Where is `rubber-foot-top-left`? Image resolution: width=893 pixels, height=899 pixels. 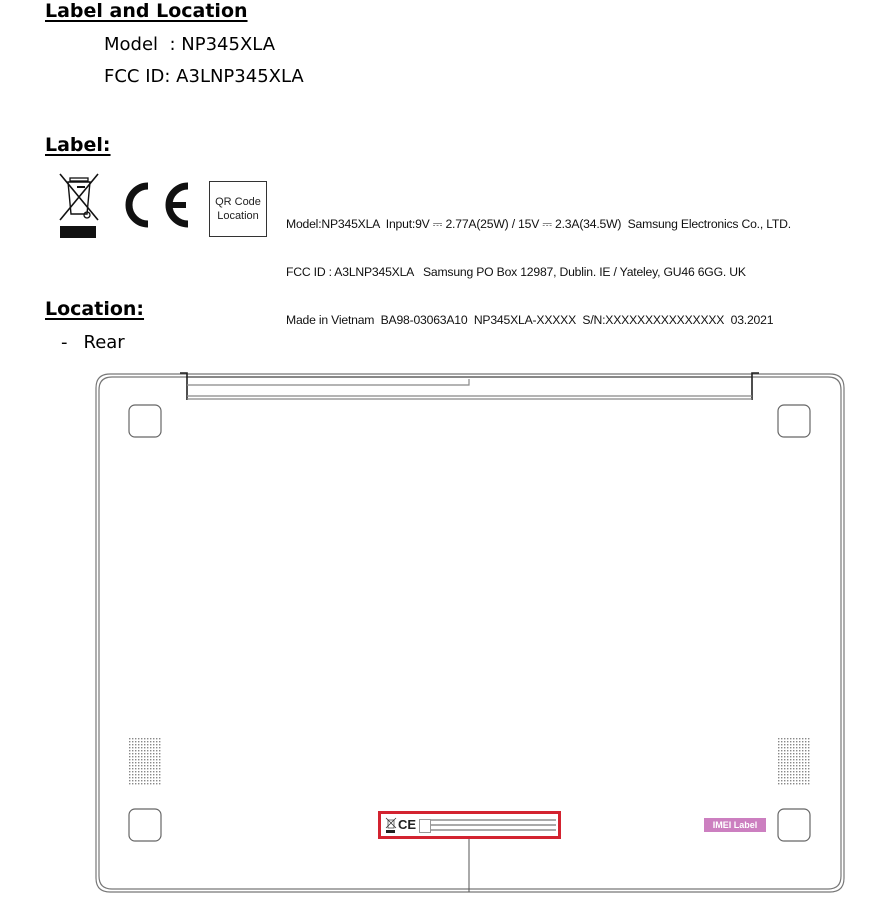 rubber-foot-top-left is located at coordinates (145, 421).